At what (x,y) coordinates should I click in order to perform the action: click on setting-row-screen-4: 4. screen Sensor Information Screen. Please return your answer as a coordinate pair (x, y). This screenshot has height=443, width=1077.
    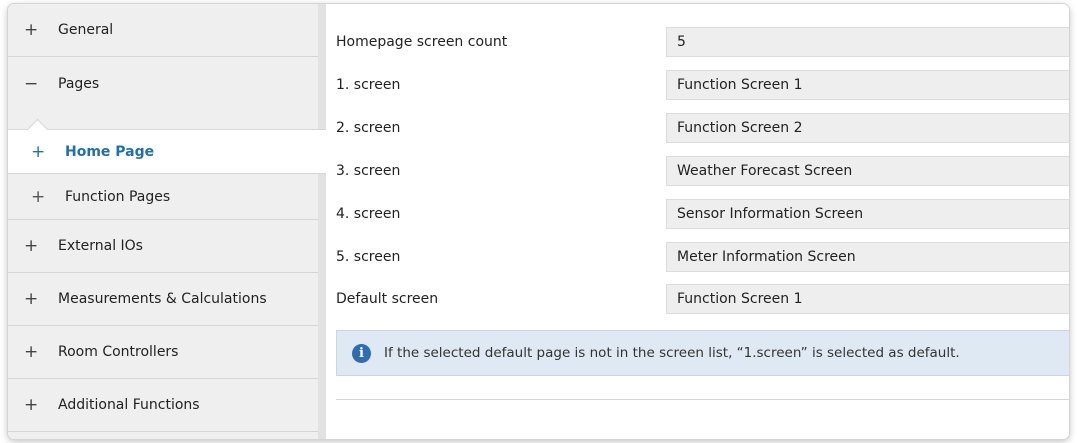
    Looking at the image, I should click on (697, 214).